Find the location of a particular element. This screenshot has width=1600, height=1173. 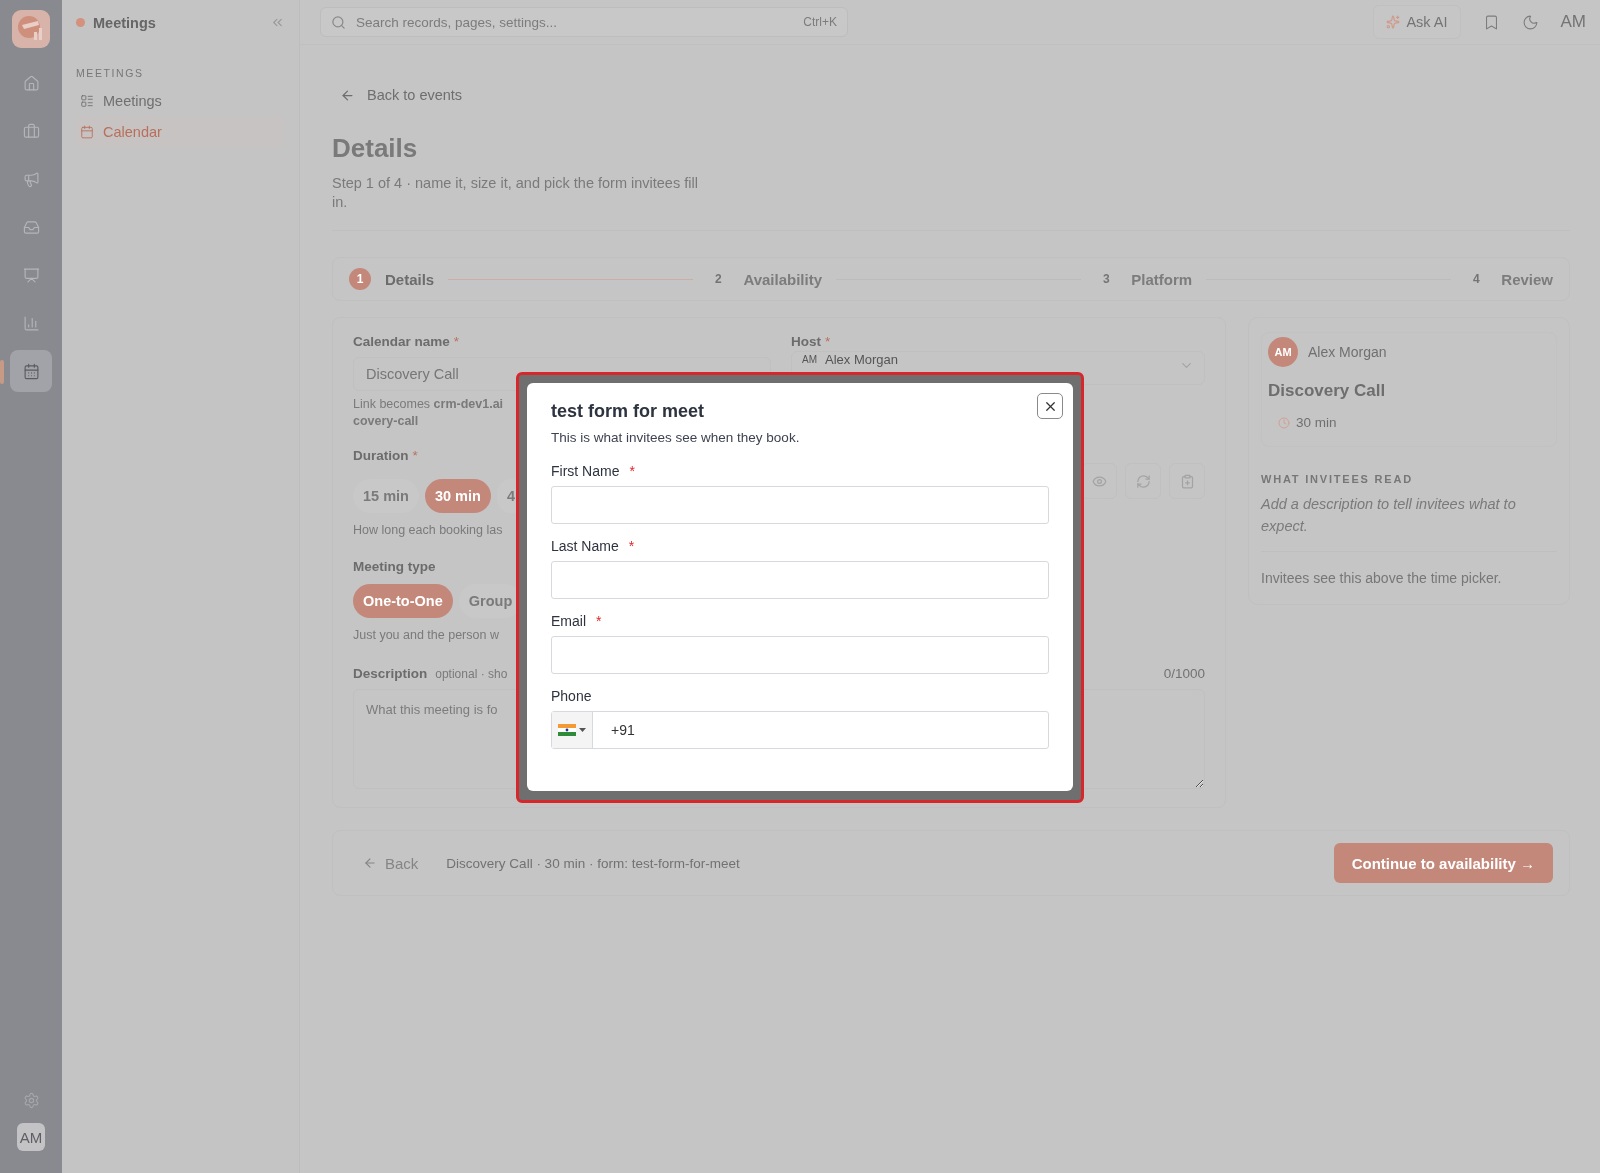

summary-text: Discovery Call · 30 min · form: test-form-for-meet is located at coordinates (593, 863).